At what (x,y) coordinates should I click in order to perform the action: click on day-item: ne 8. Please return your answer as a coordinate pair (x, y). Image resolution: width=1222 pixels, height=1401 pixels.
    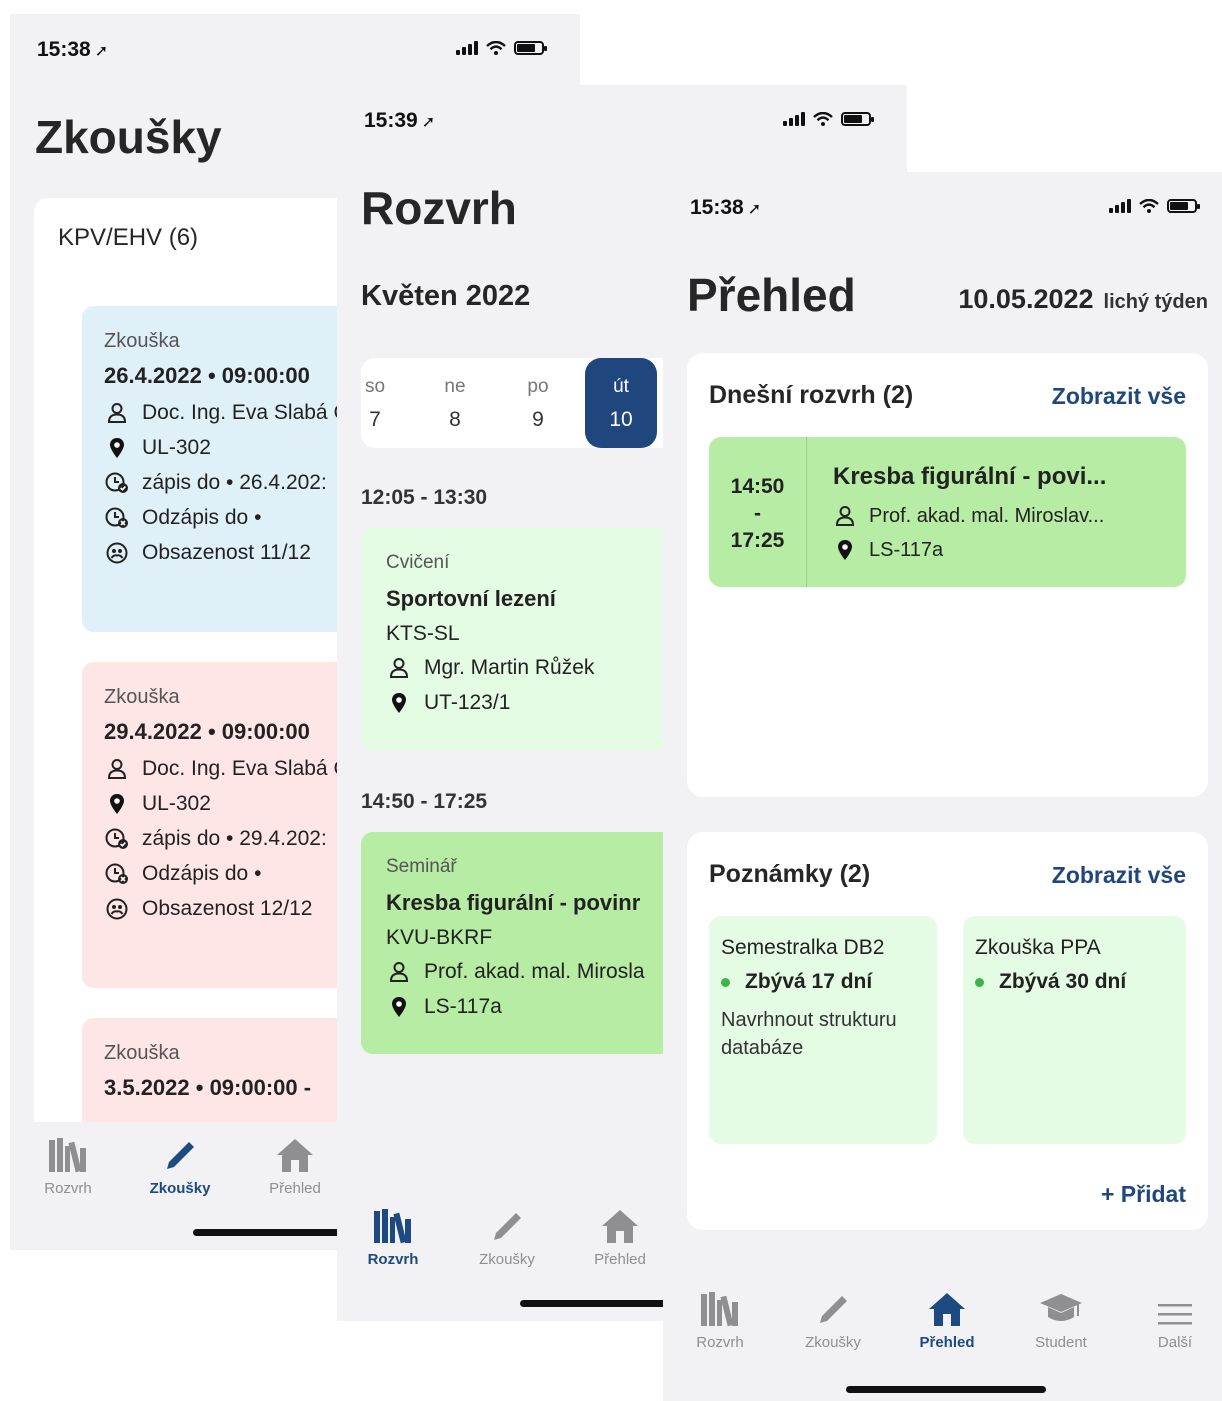
    Looking at the image, I should click on (455, 403).